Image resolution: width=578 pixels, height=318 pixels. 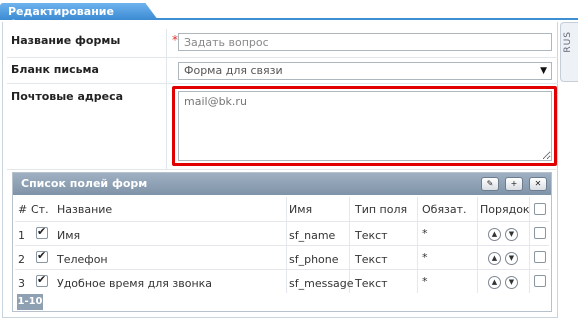 I want to click on template-select: Форма для связи ▼, so click(x=365, y=71).